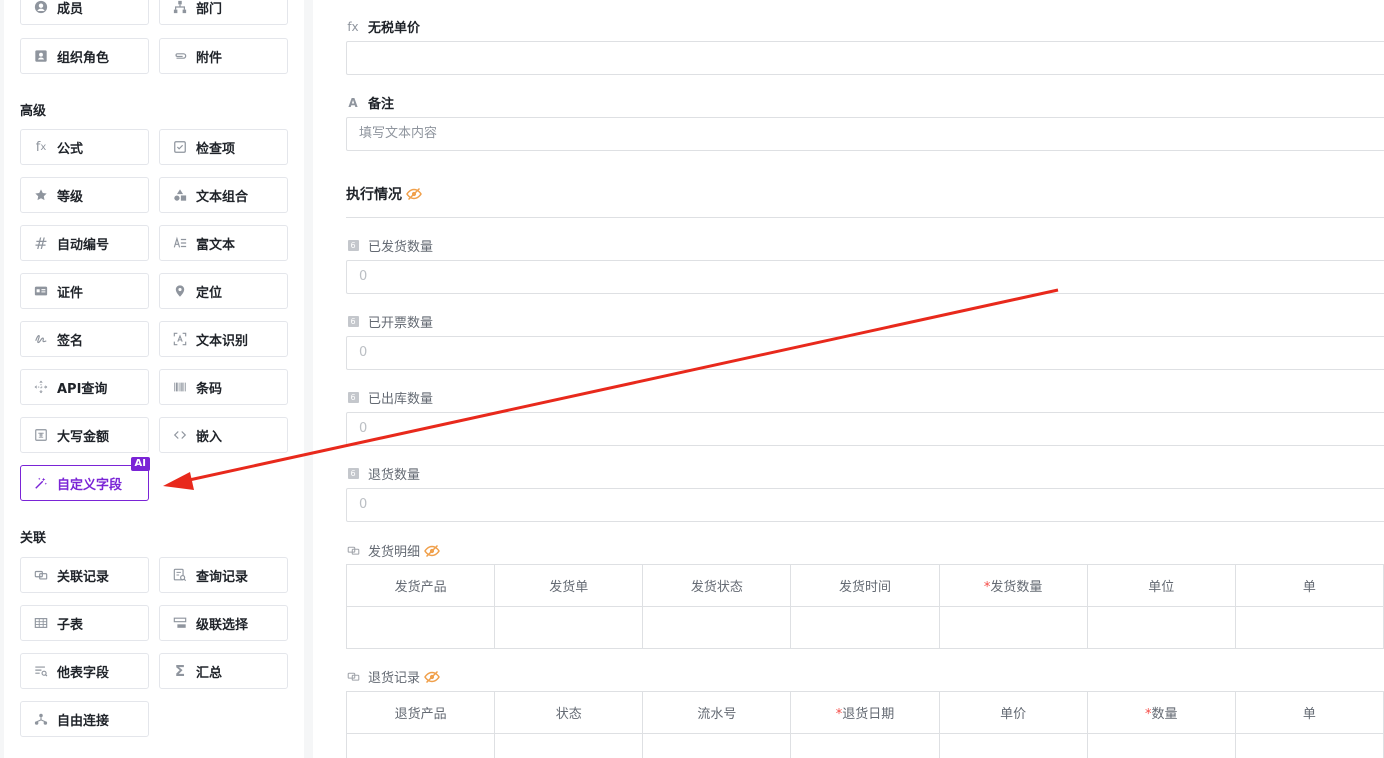 This screenshot has width=1384, height=758. Describe the element at coordinates (223, 12) in the screenshot. I see `field-department: 部门` at that location.